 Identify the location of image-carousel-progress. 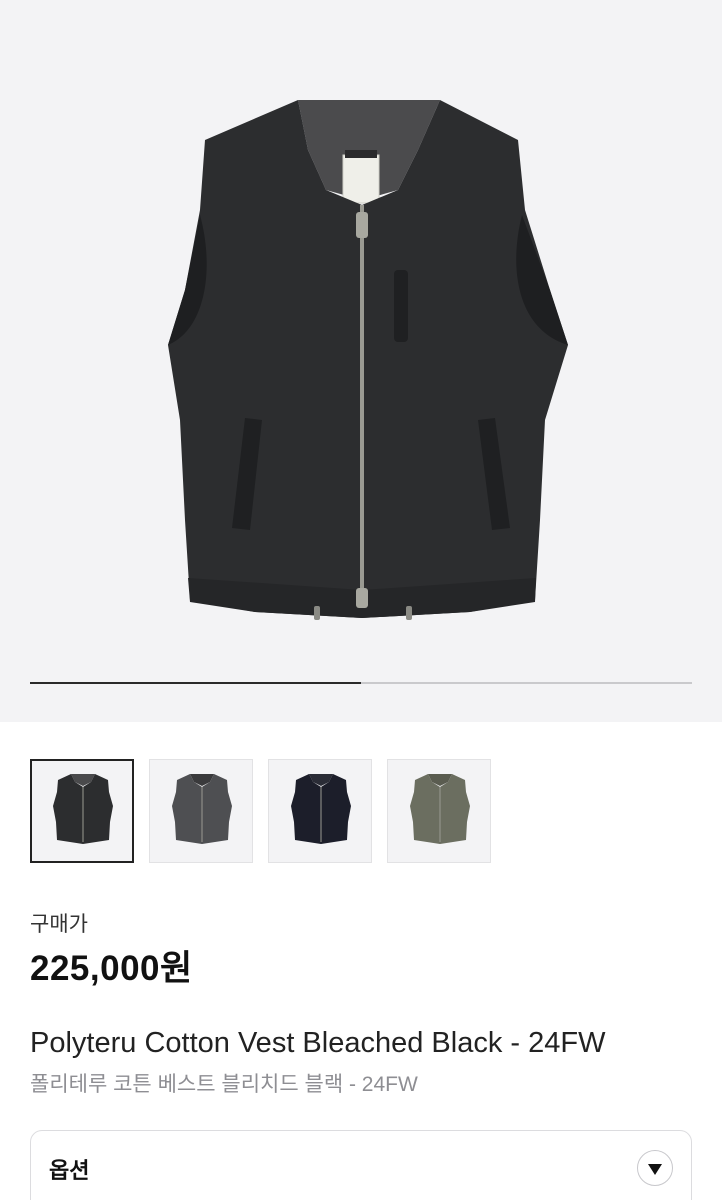
(361, 683).